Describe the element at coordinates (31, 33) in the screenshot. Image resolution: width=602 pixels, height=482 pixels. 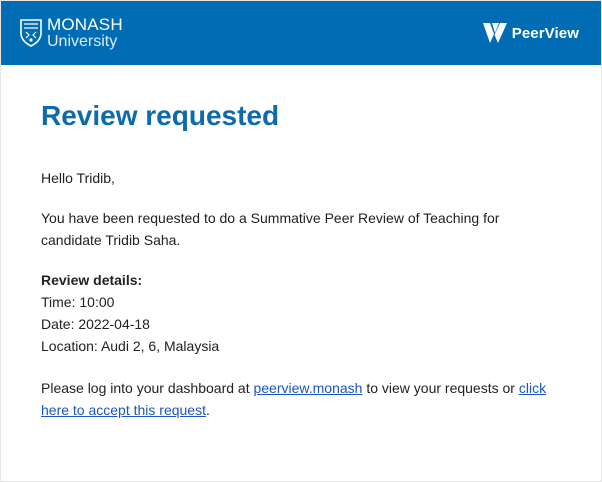
I see `monash-shield-icon` at that location.